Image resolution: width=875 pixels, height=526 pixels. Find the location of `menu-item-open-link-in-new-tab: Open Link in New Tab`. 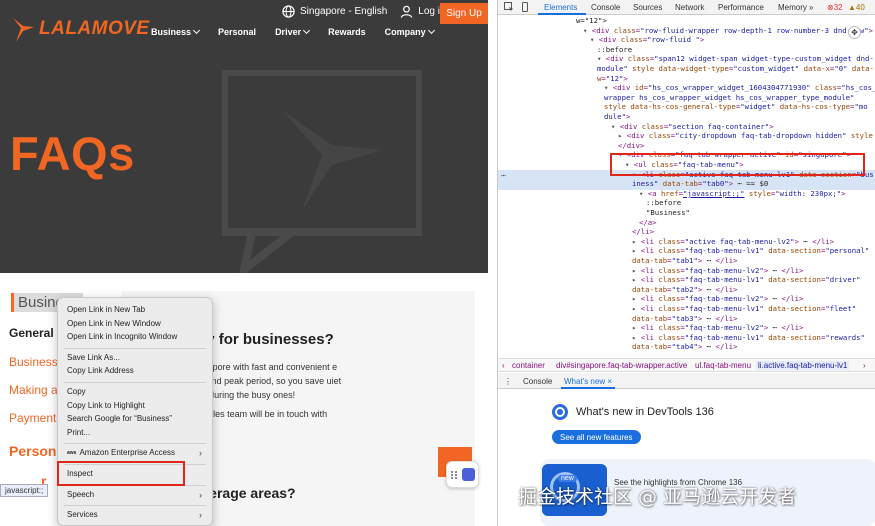

menu-item-open-link-in-new-tab: Open Link in New Tab is located at coordinates (106, 309).